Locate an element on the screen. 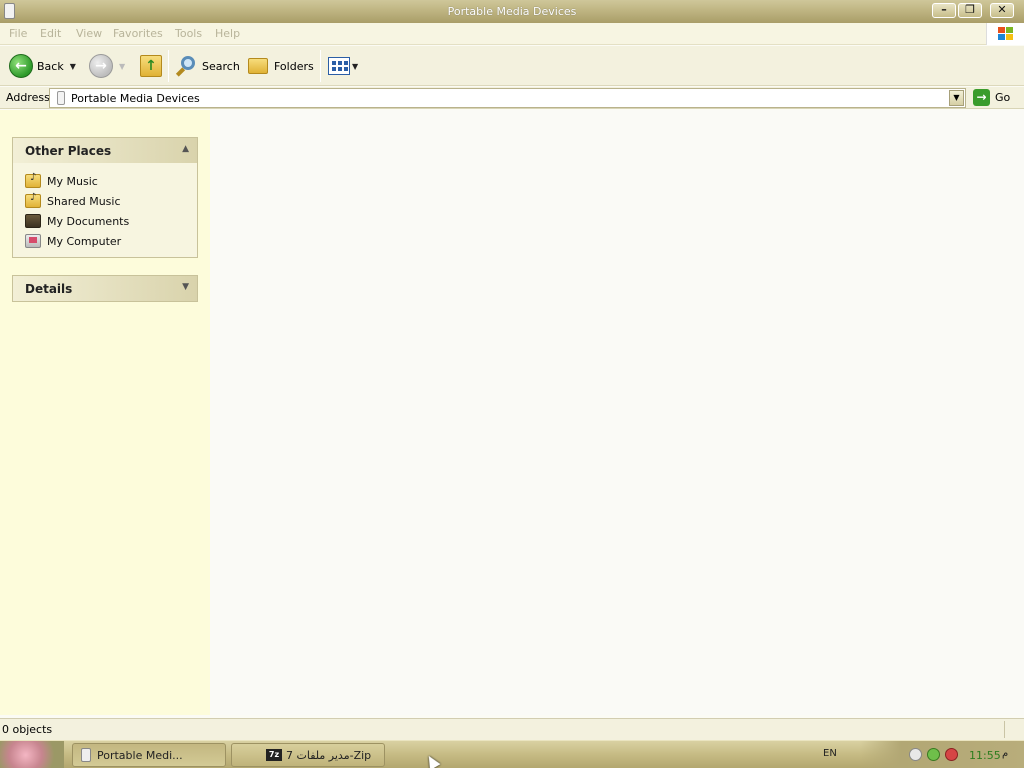 The width and height of the screenshot is (1024, 768). close-button: ✕ is located at coordinates (1002, 10).